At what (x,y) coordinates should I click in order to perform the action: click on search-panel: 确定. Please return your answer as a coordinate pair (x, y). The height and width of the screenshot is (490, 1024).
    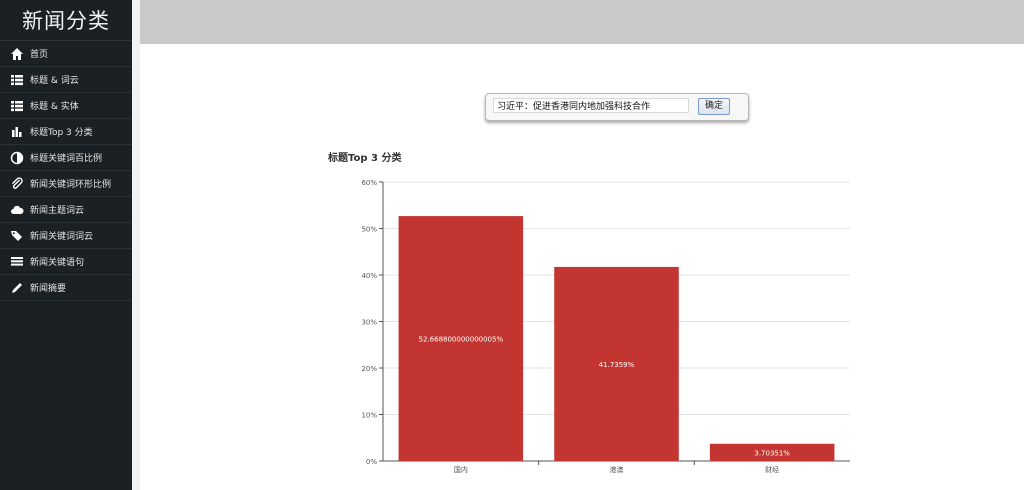
    Looking at the image, I should click on (617, 107).